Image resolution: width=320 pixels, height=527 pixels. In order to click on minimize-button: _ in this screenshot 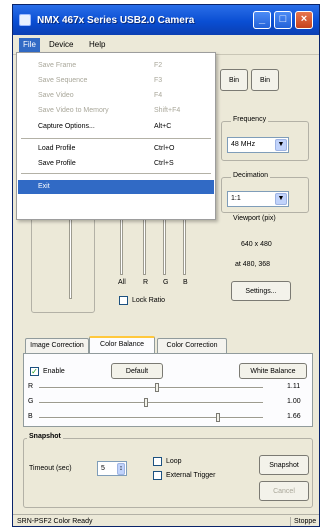, I will do `click(262, 20)`.